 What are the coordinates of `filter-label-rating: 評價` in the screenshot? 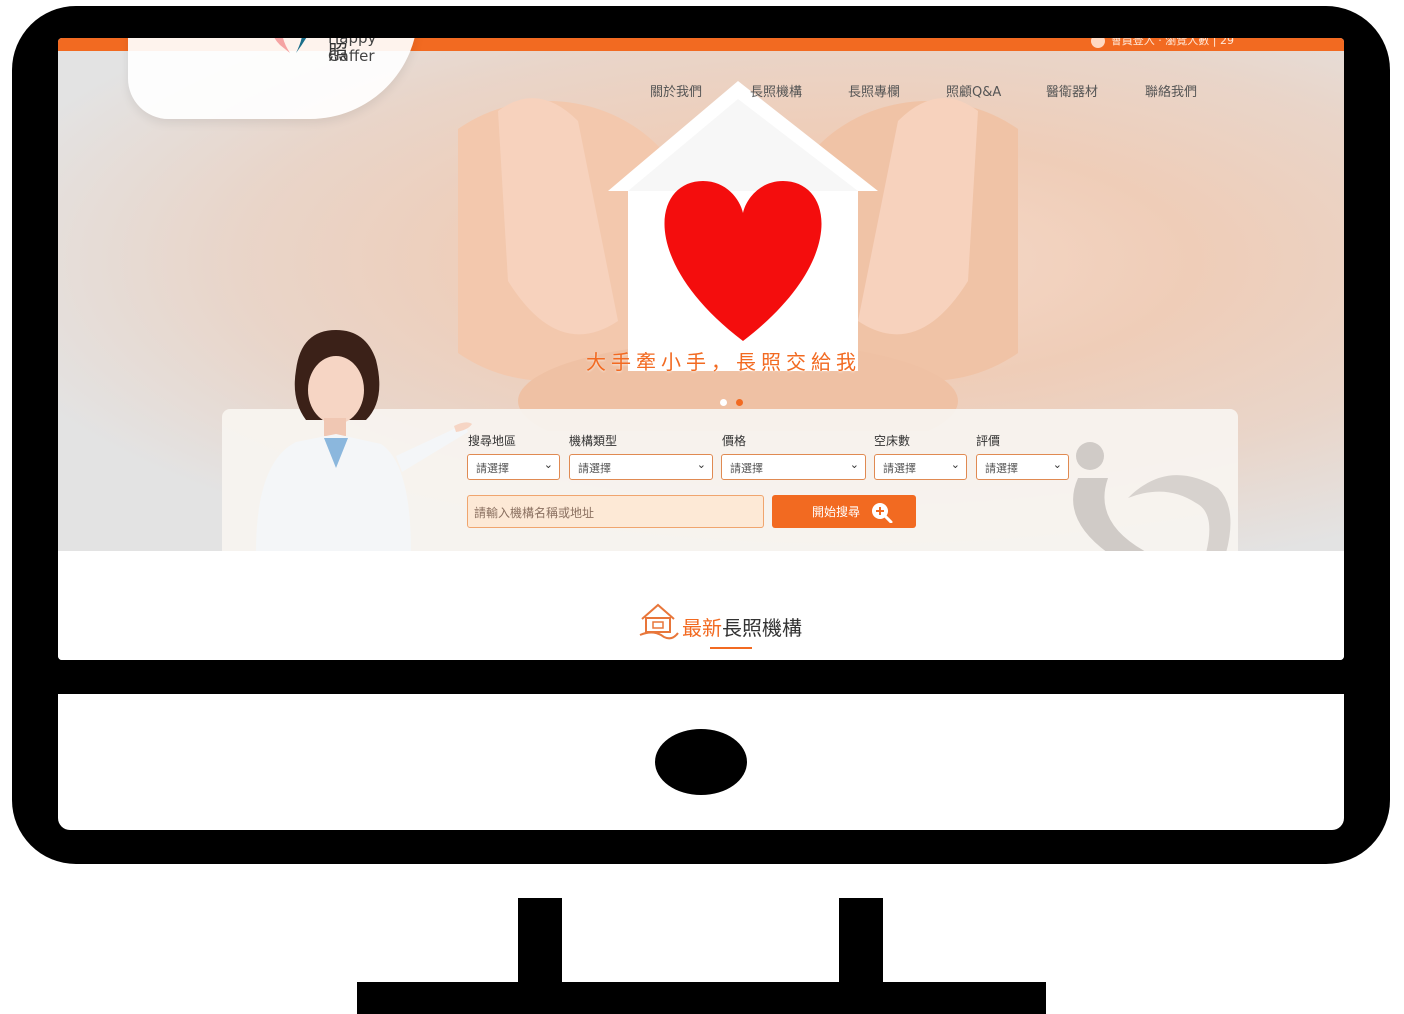 It's located at (988, 441).